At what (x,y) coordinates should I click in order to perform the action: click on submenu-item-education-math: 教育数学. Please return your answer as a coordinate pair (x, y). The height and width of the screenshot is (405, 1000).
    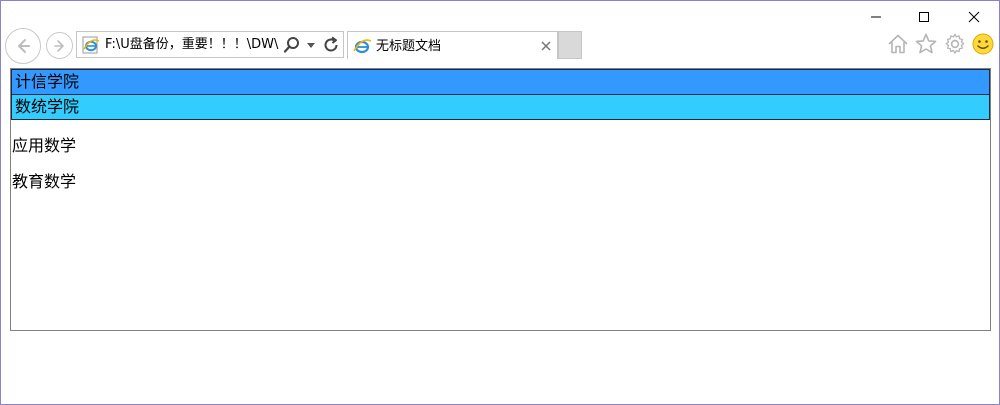
    Looking at the image, I should click on (500, 182).